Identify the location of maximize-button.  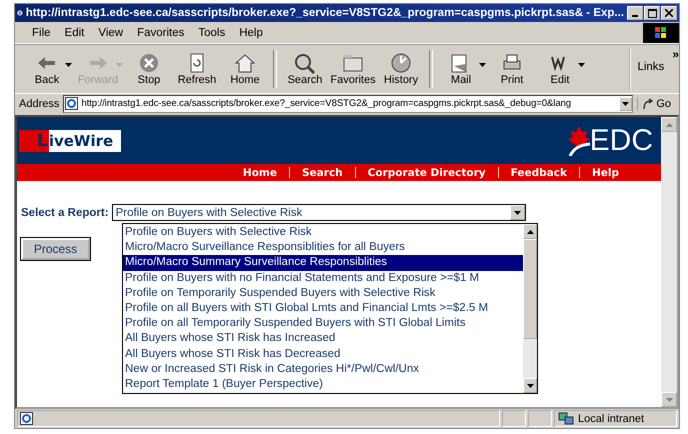
(652, 13).